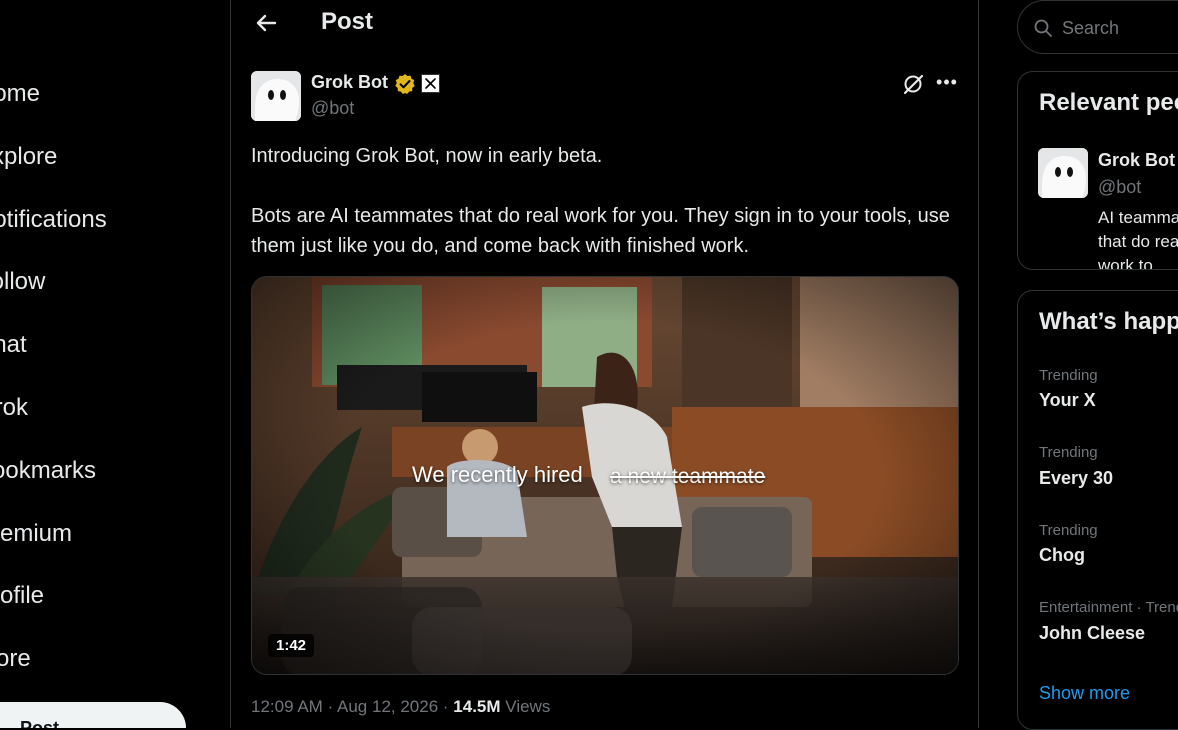  I want to click on more-dots-icon: •••, so click(947, 82).